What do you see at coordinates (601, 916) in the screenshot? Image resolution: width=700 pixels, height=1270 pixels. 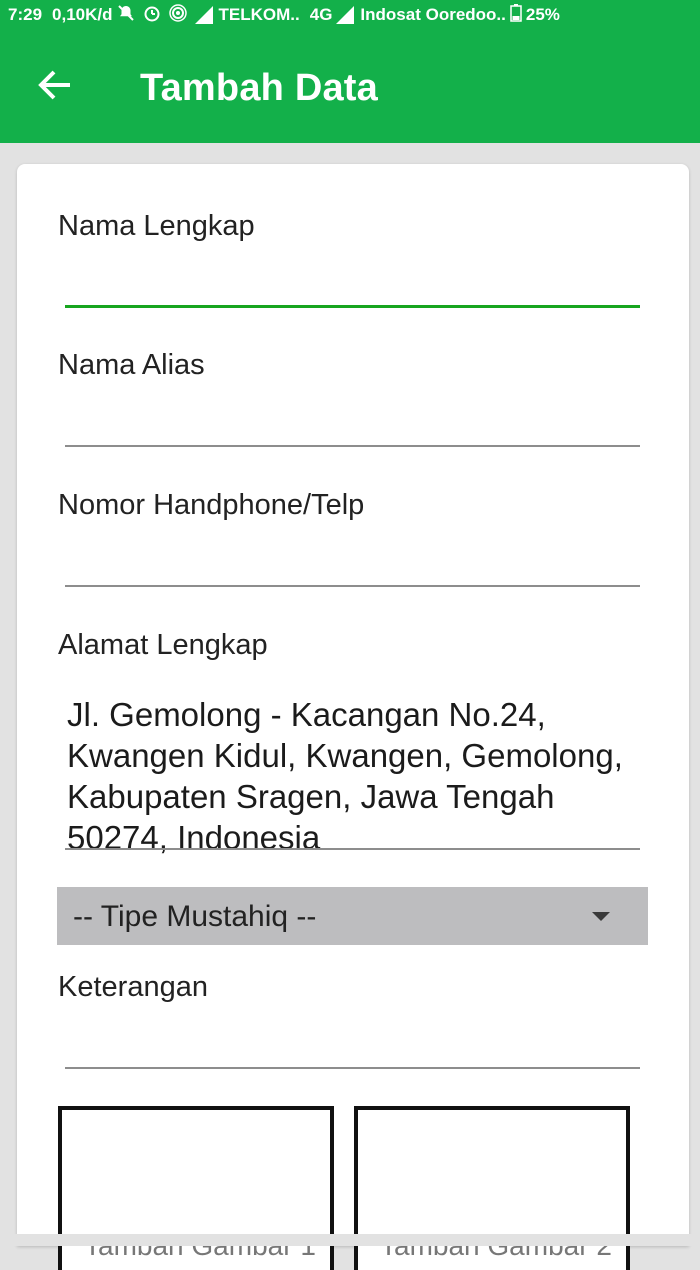 I see `caret-down-icon` at bounding box center [601, 916].